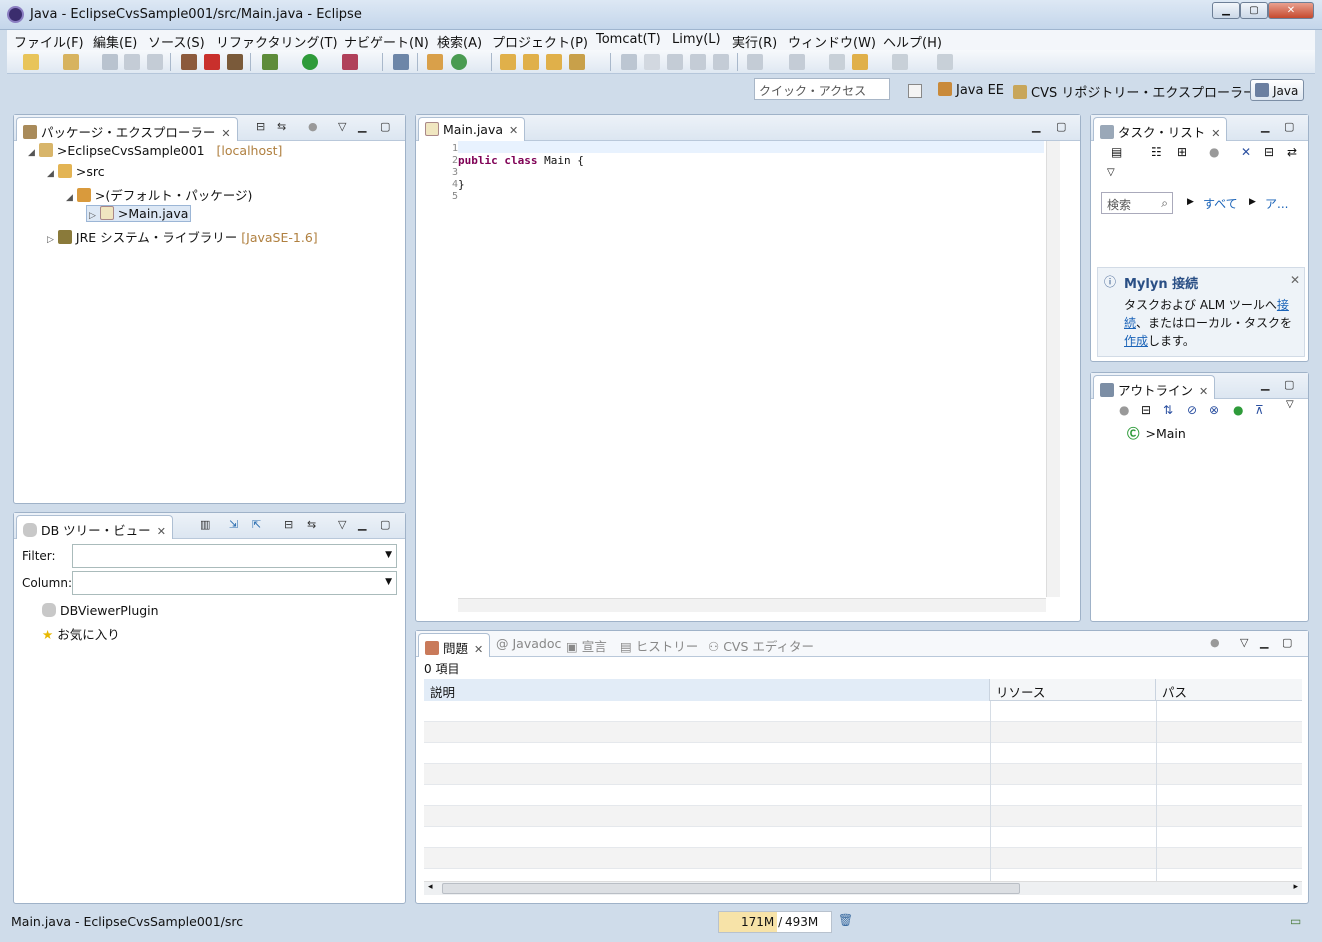  Describe the element at coordinates (1182, 152) in the screenshot. I see `scheduled-icon: ⊞` at that location.